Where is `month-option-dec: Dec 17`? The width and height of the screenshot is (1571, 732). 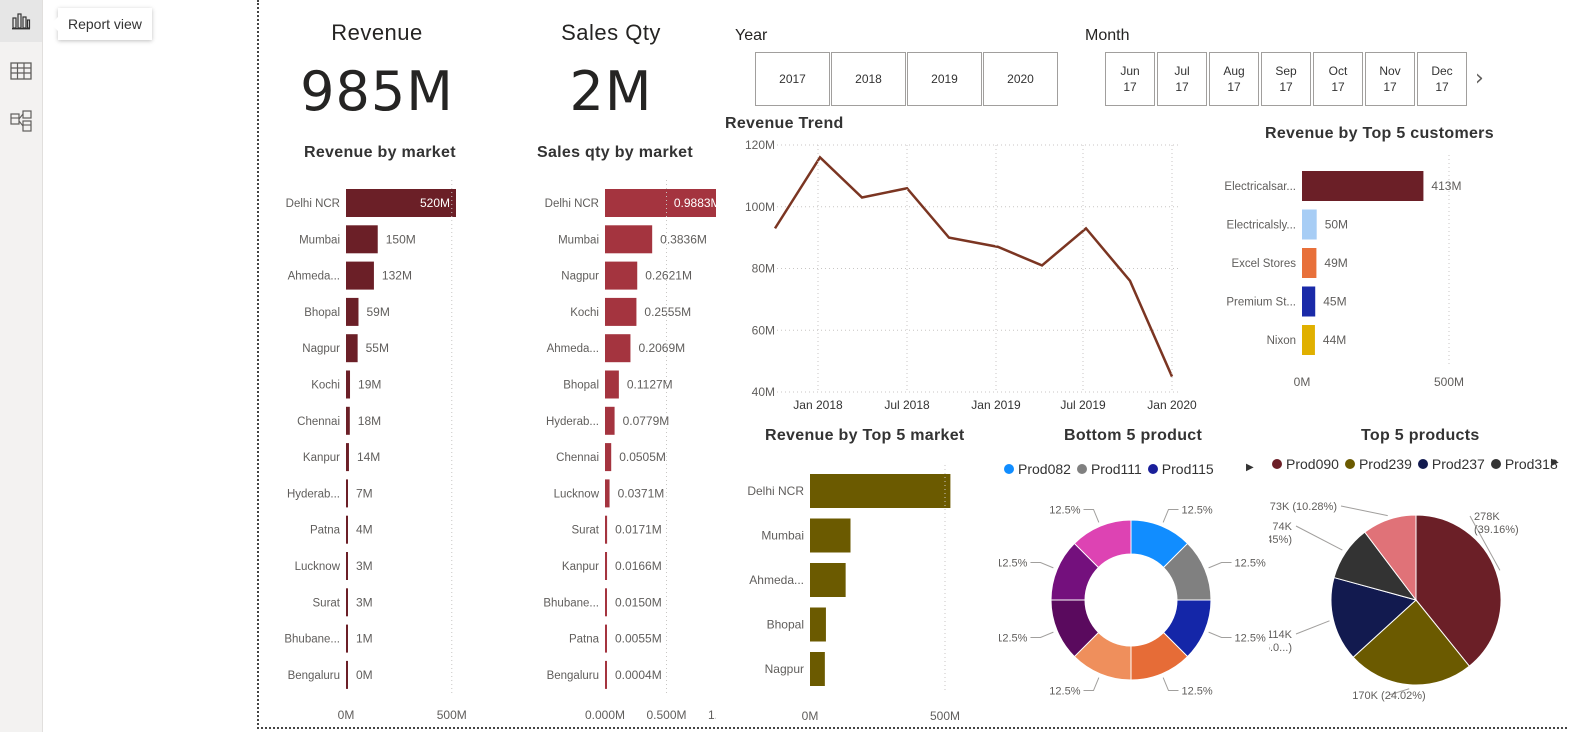
month-option-dec: Dec 17 is located at coordinates (1442, 79).